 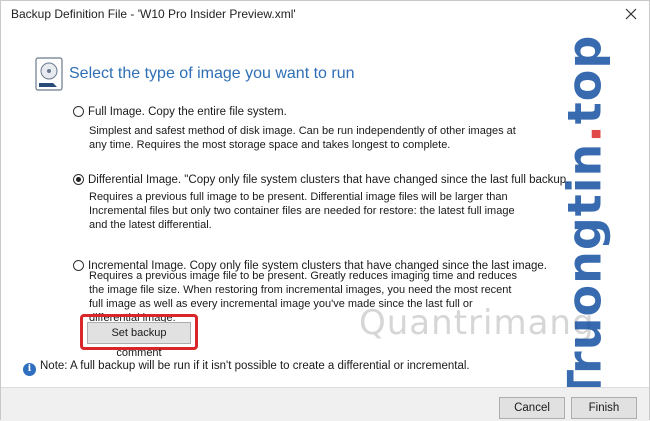 I want to click on dialog-footer: Cancel Finish, so click(x=325, y=404).